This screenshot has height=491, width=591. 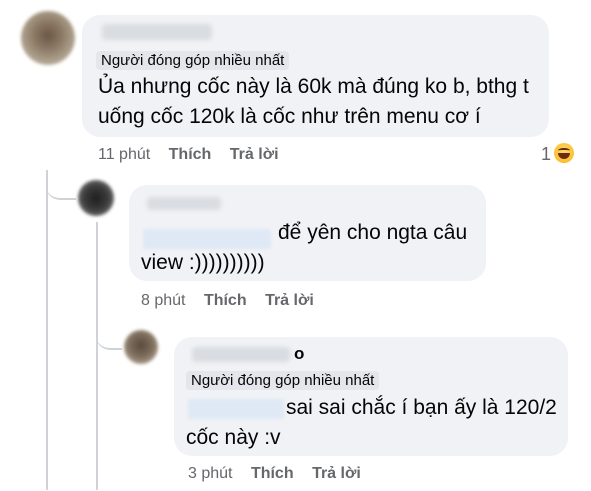 What do you see at coordinates (47, 330) in the screenshot?
I see `thread-line-main` at bounding box center [47, 330].